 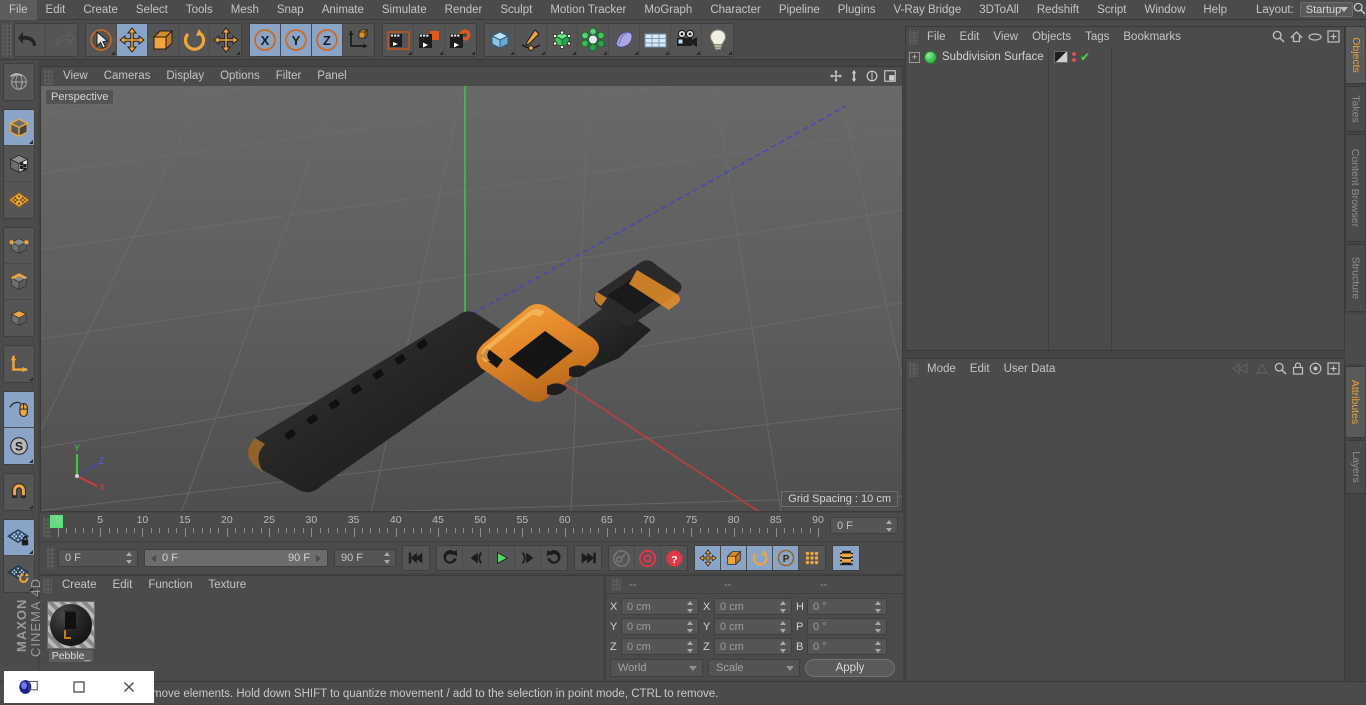 I want to click on viewport-menu-cameras: Cameras, so click(x=127, y=76).